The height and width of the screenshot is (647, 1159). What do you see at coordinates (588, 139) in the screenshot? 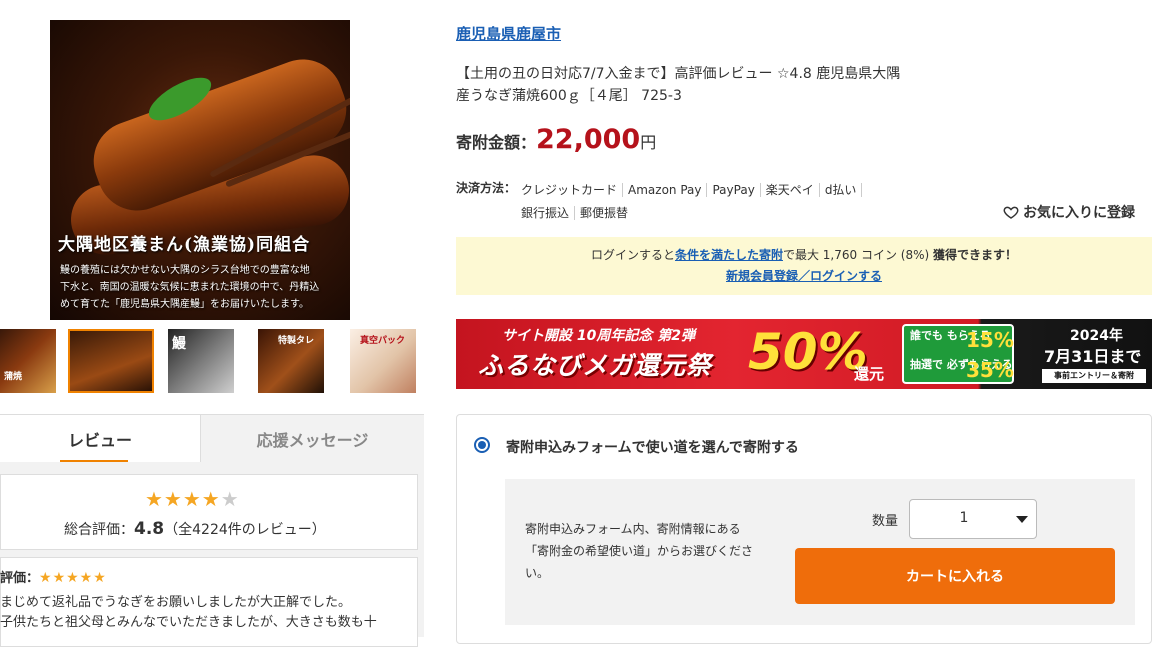
I see `price-value: 22,000` at bounding box center [588, 139].